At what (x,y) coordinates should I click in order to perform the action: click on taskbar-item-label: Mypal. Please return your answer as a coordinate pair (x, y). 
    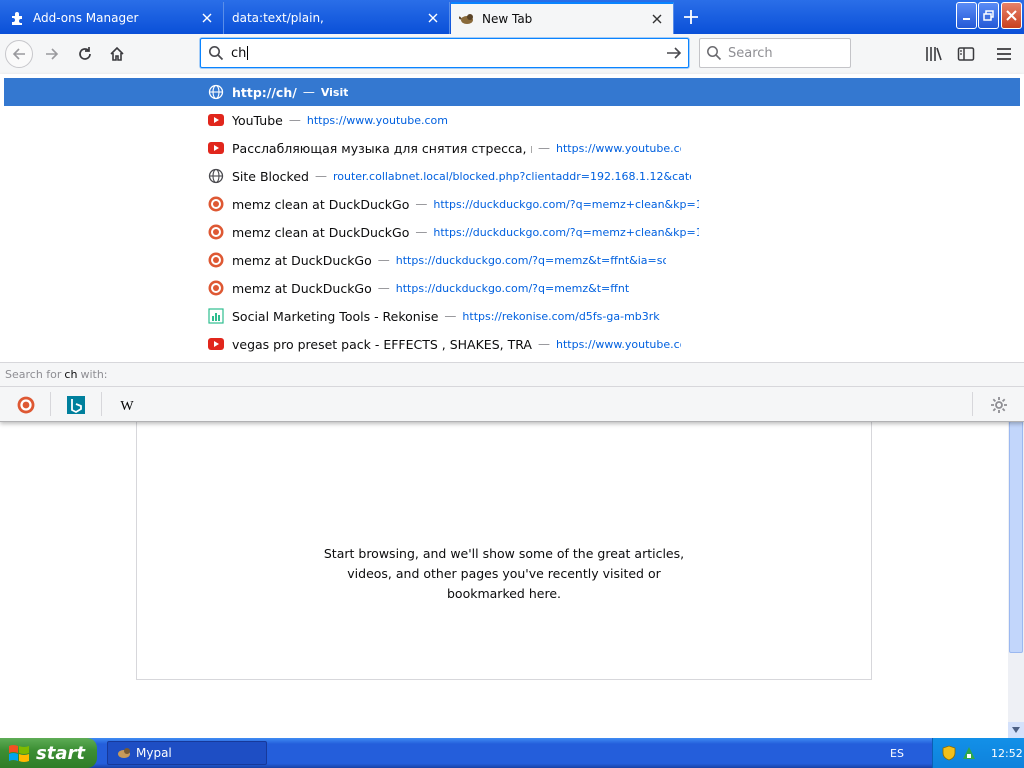
    Looking at the image, I should click on (154, 753).